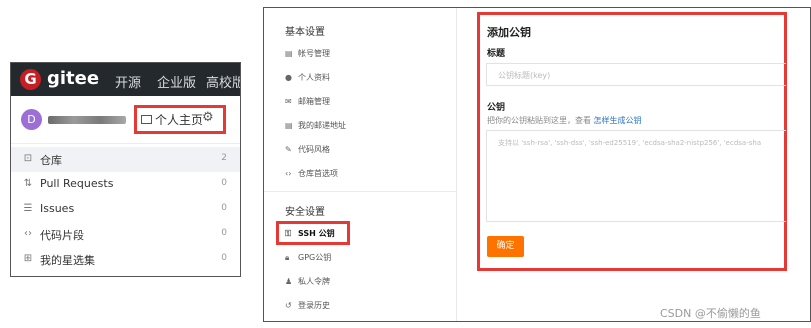 This screenshot has width=811, height=328. What do you see at coordinates (315, 257) in the screenshot?
I see `sidebar-item-label: GPG公钥` at bounding box center [315, 257].